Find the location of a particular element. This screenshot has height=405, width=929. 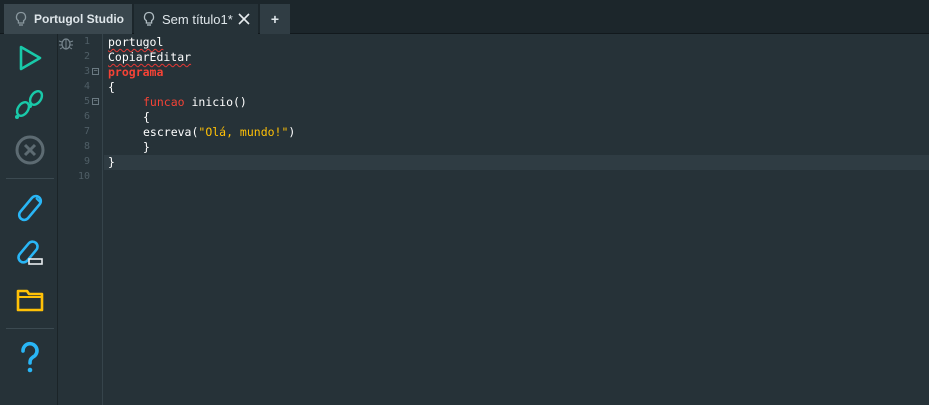

tab-file-label: Sem título1* is located at coordinates (197, 19).